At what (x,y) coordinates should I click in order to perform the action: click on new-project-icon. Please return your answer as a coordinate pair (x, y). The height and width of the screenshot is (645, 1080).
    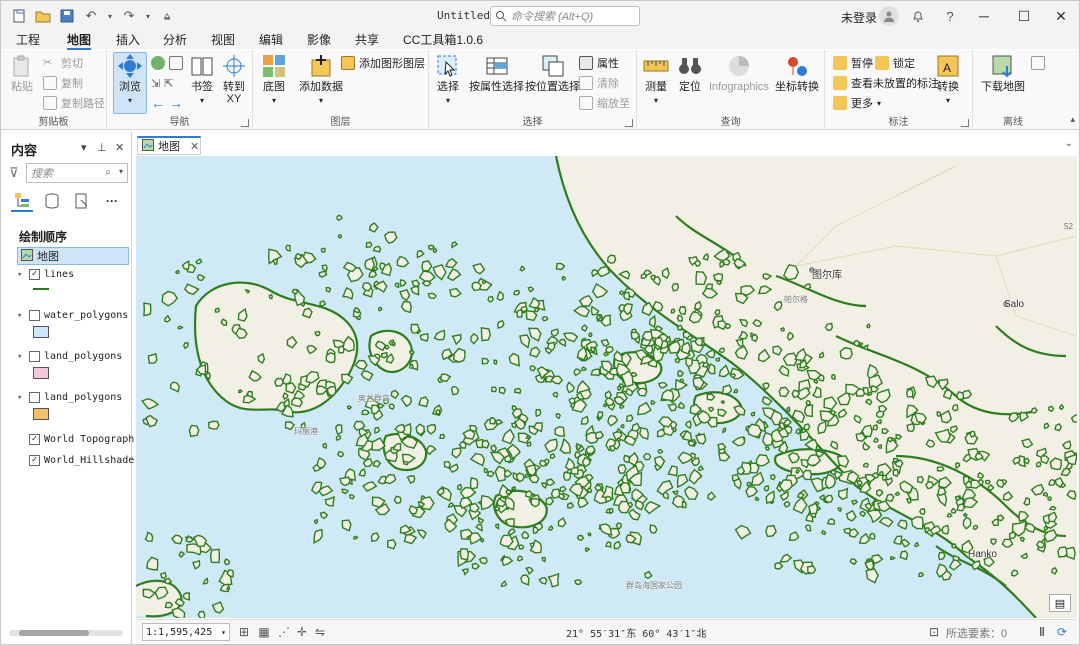
    Looking at the image, I should click on (19, 16).